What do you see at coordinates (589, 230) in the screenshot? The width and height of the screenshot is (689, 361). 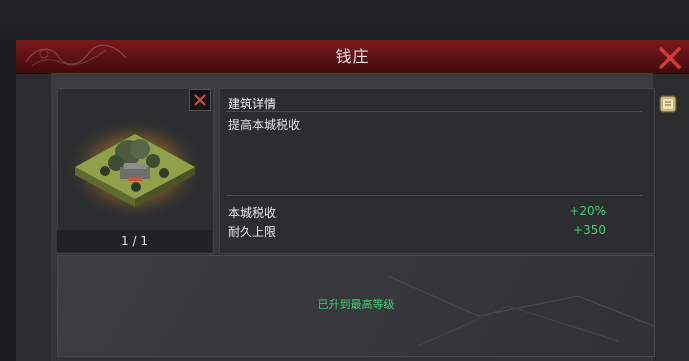 I see `stat-value-durability: +350` at bounding box center [589, 230].